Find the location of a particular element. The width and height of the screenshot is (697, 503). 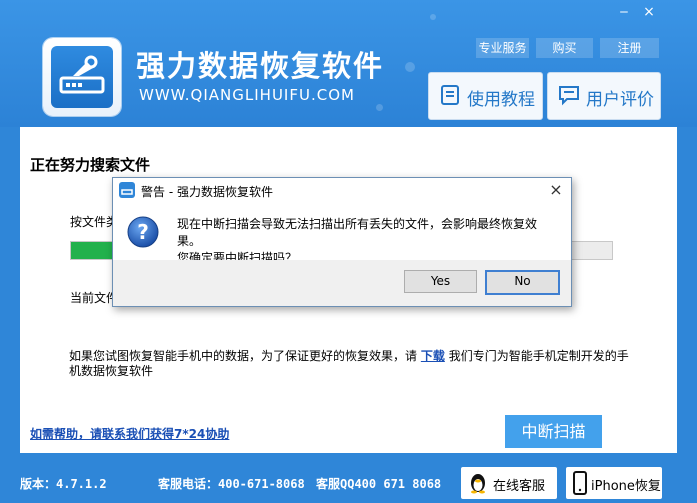

hard-drive-icon is located at coordinates (82, 77).